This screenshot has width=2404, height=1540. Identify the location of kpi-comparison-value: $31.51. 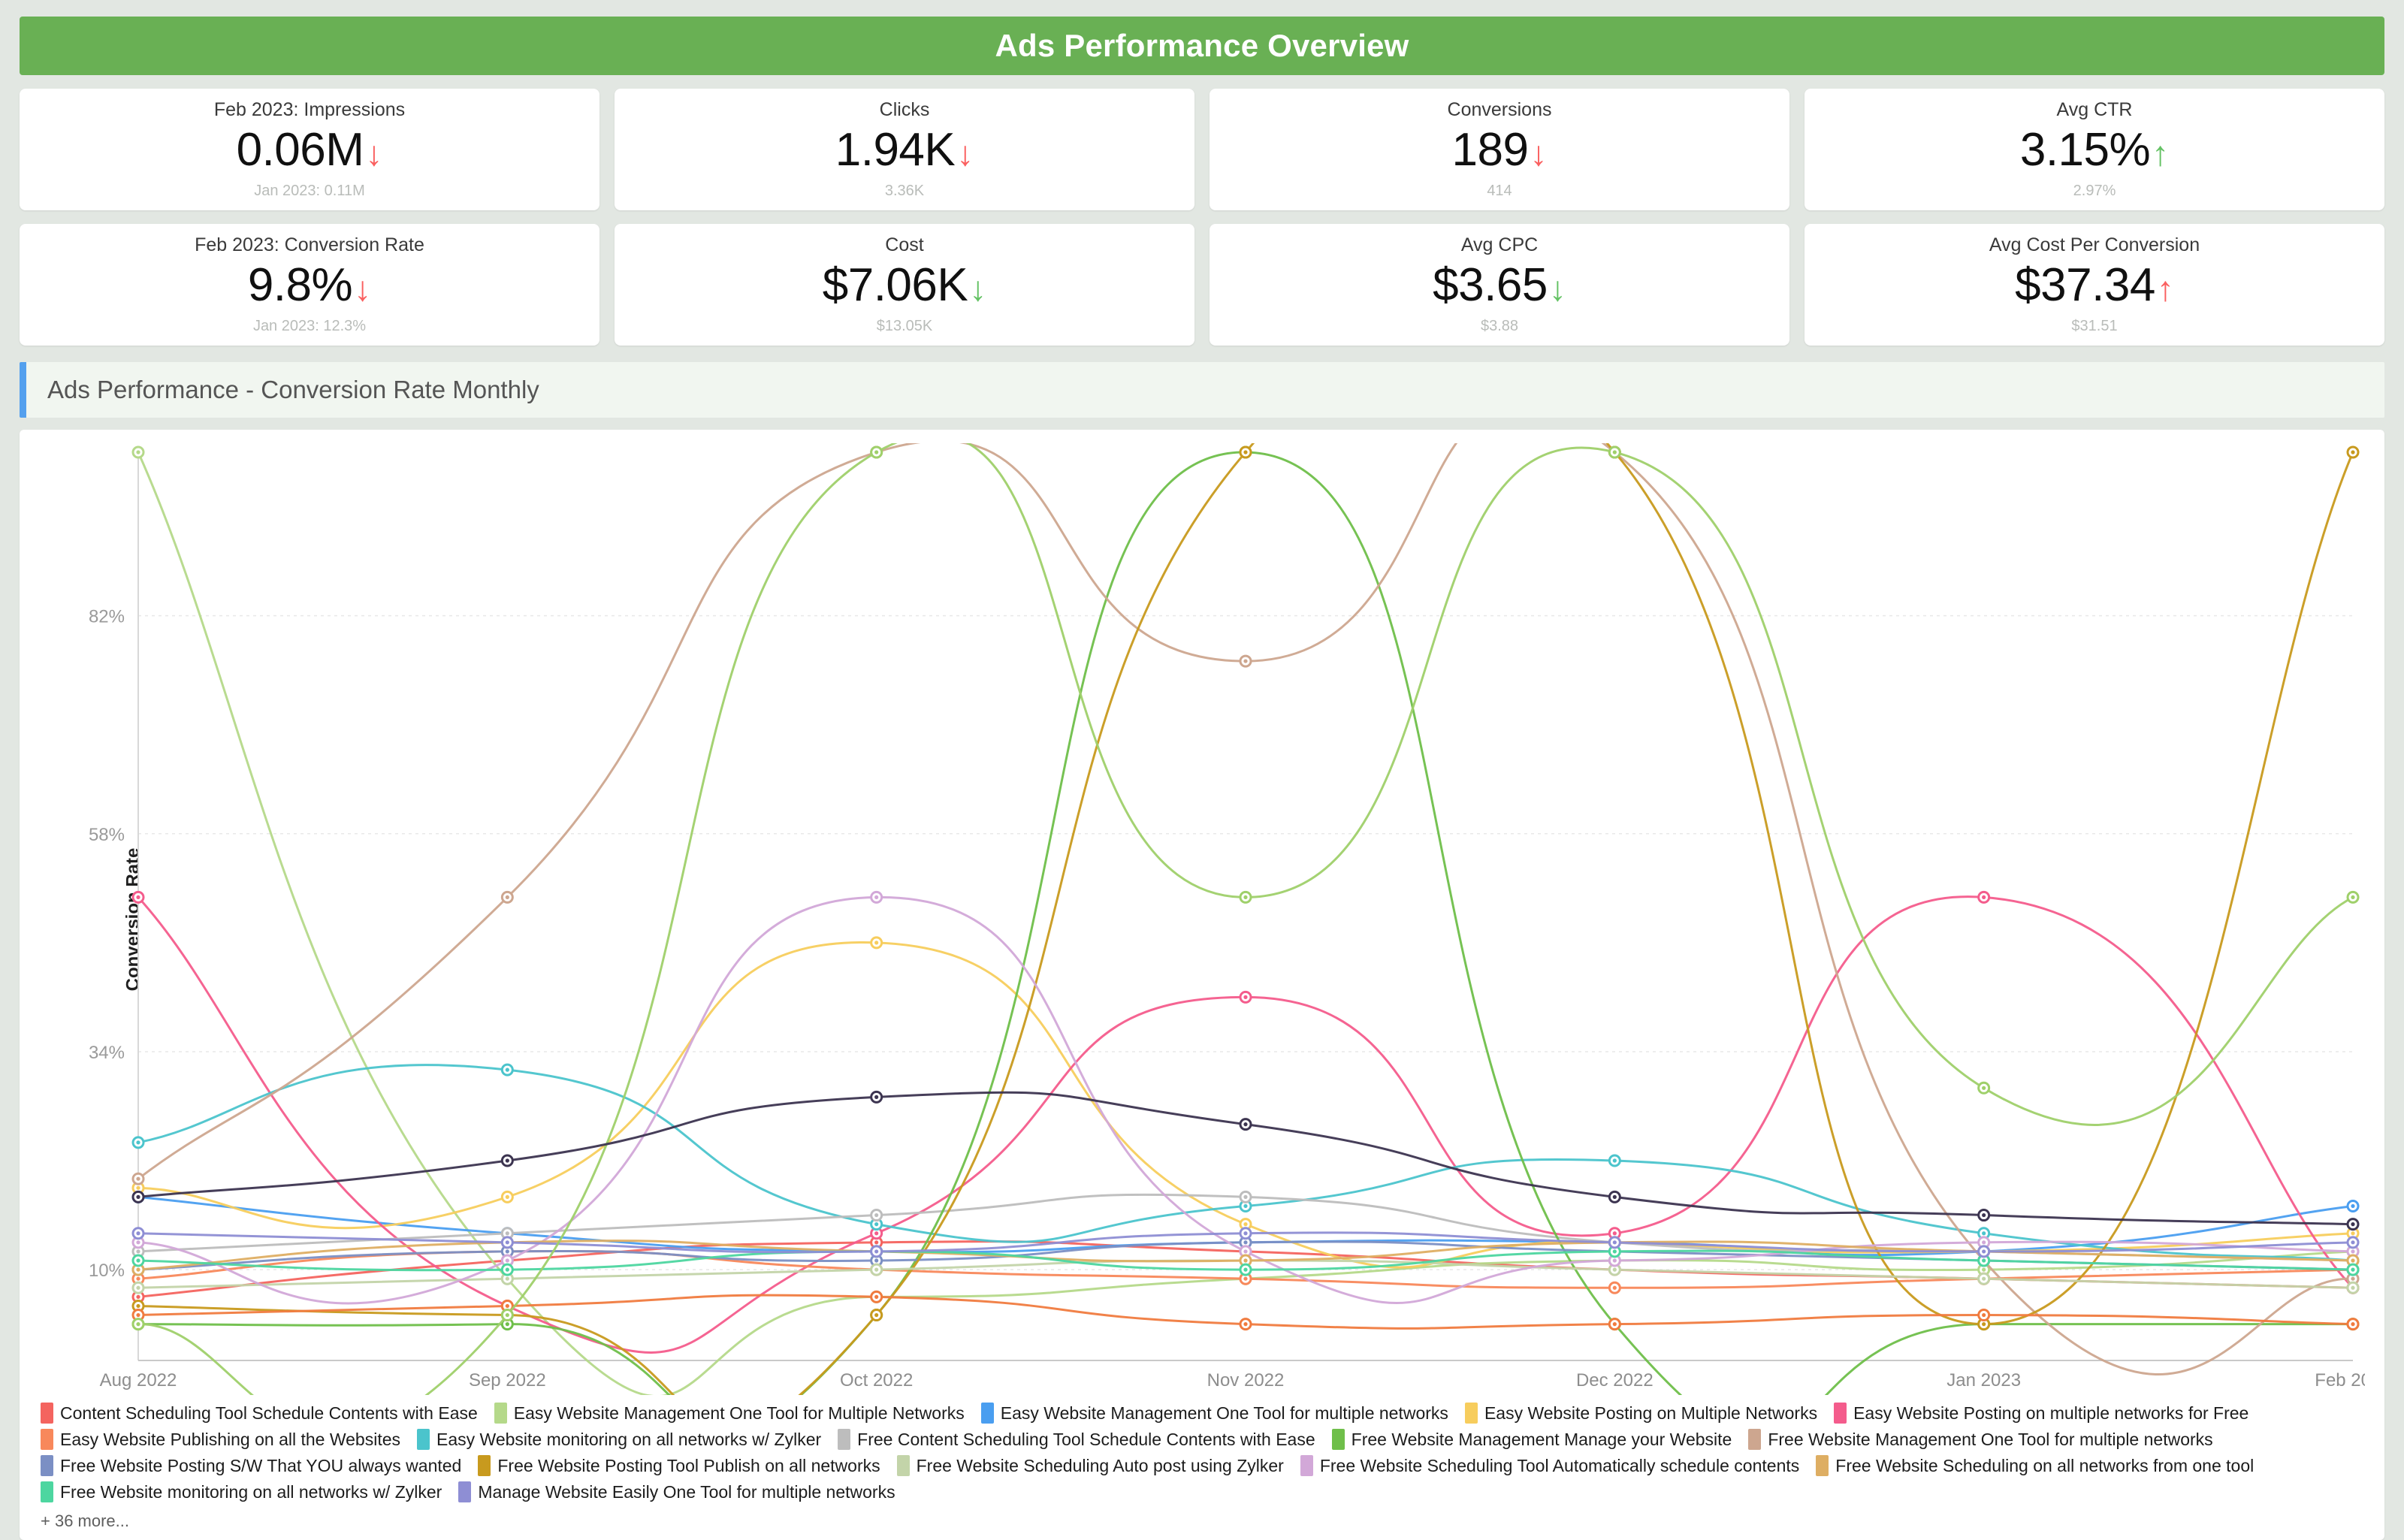
(2094, 325).